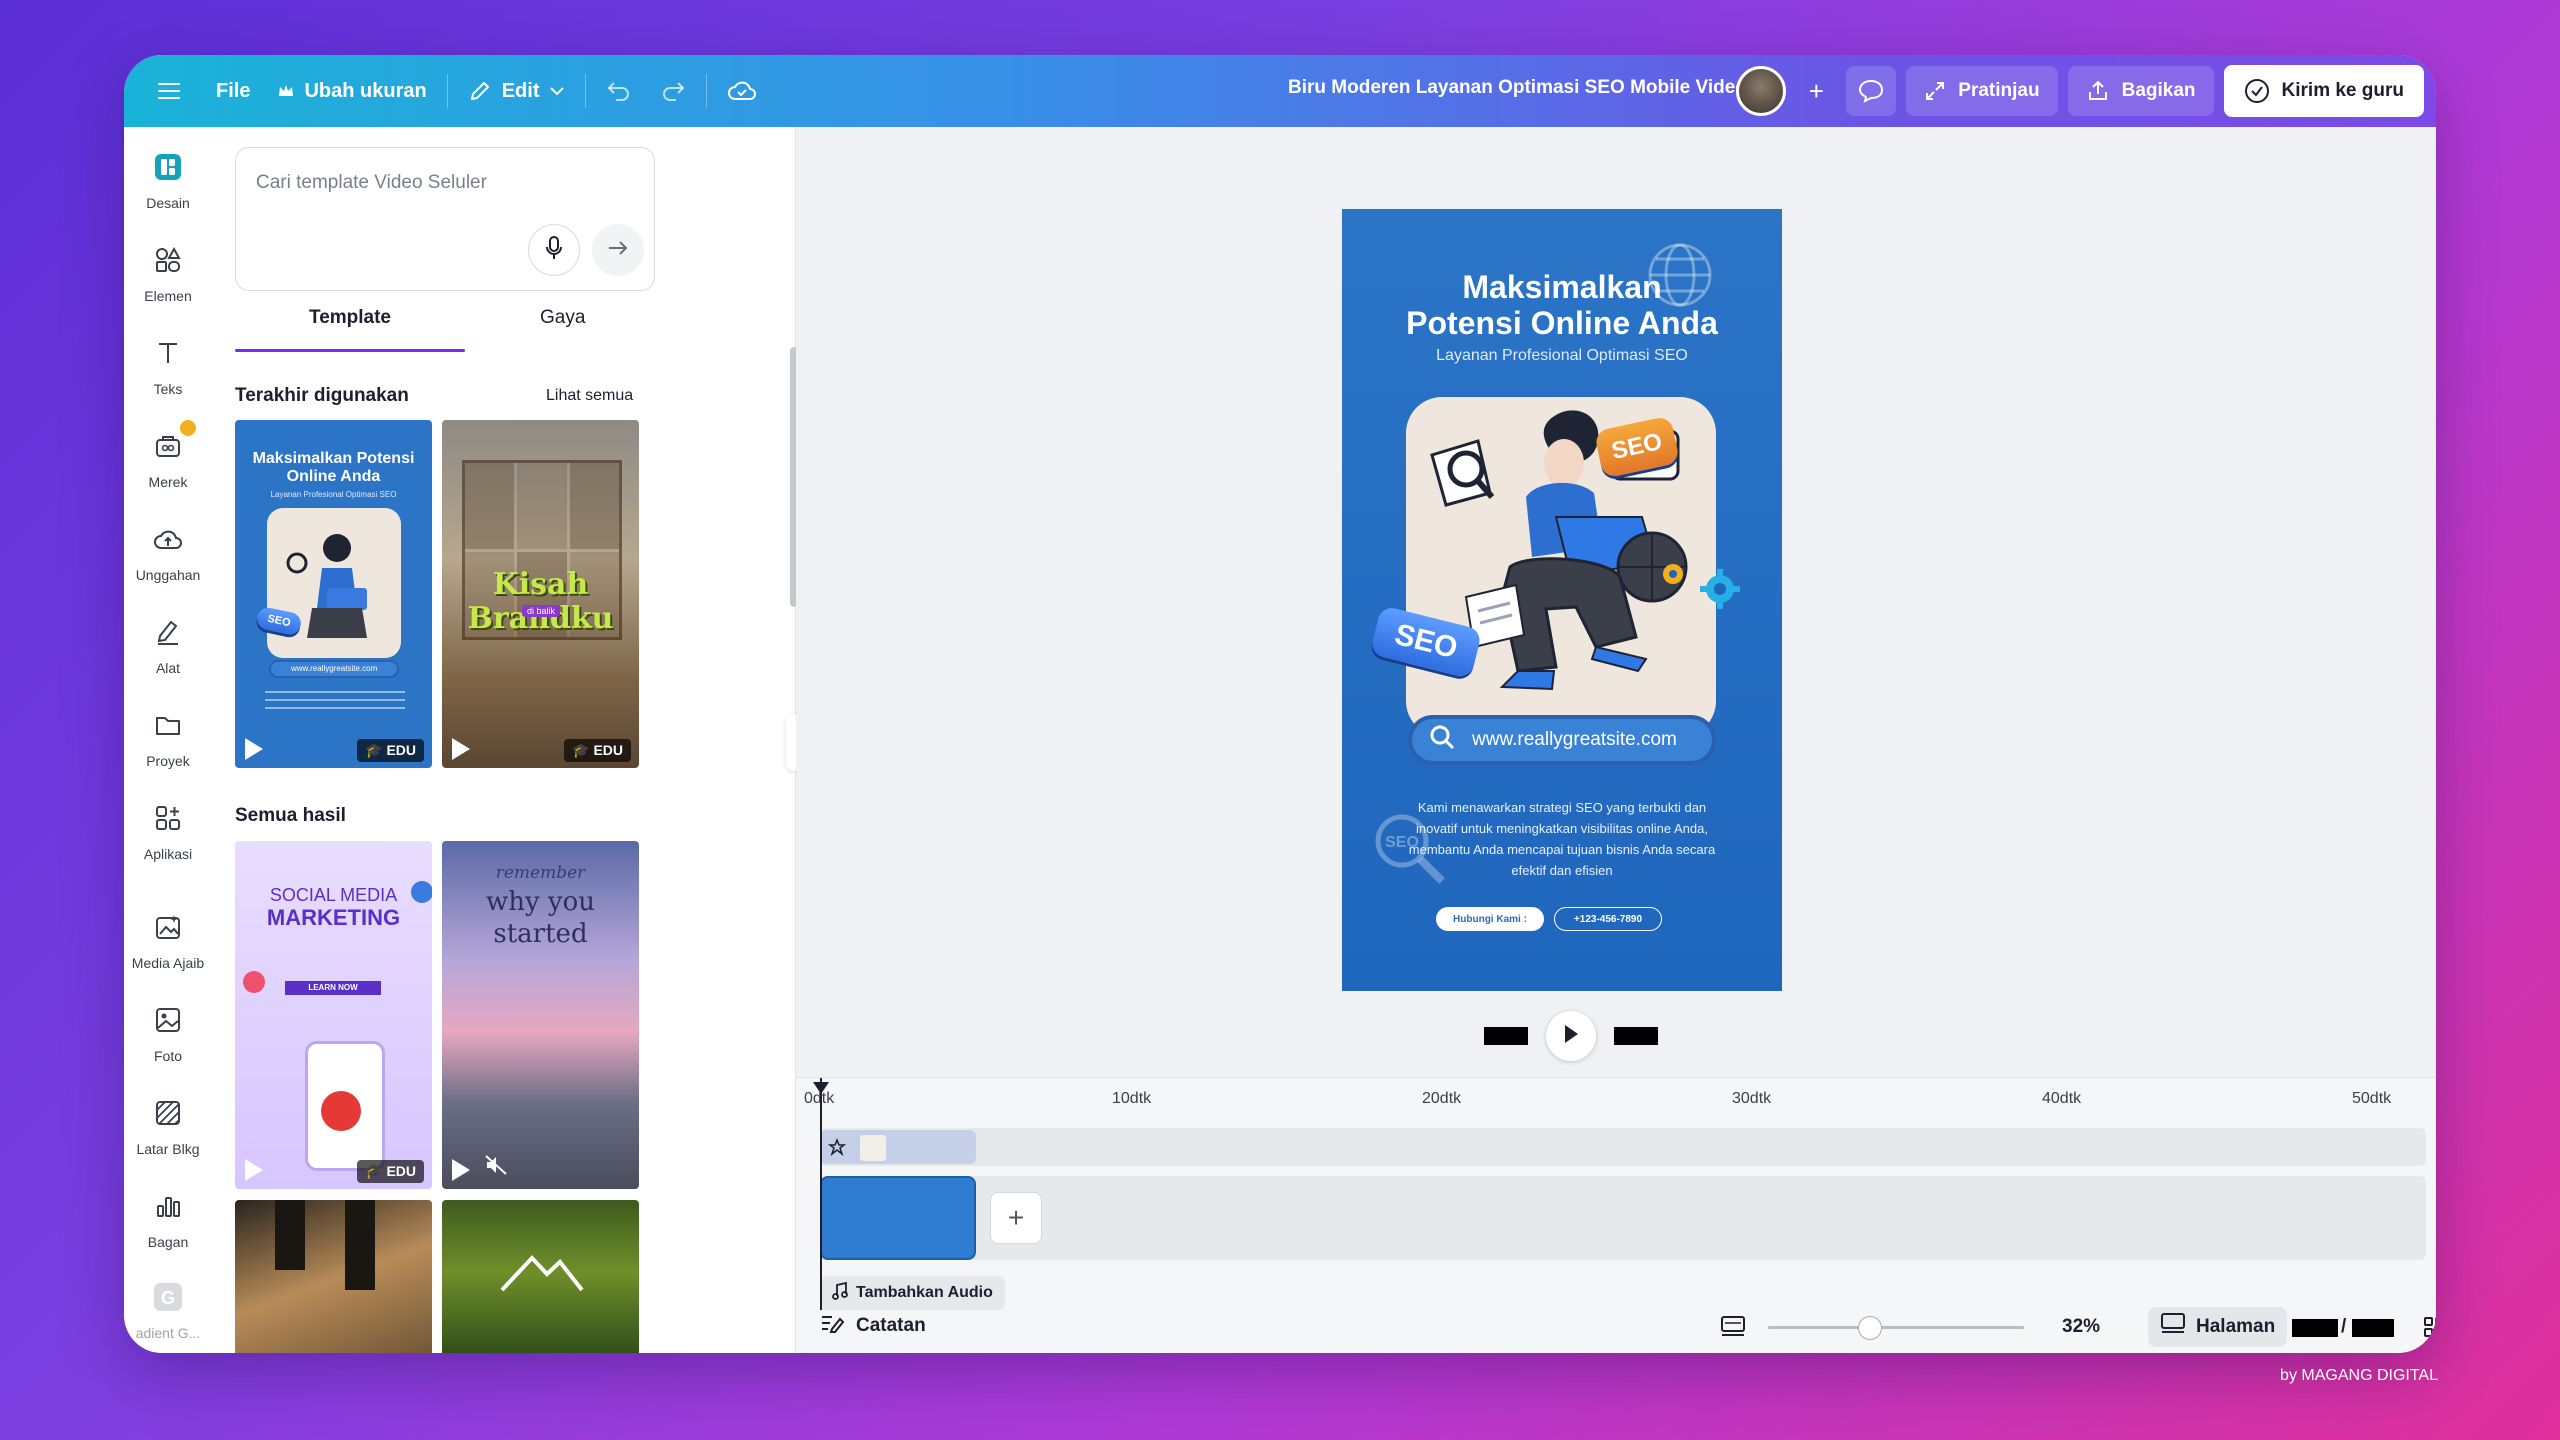  Describe the element at coordinates (1623, 1147) in the screenshot. I see `animation-track` at that location.